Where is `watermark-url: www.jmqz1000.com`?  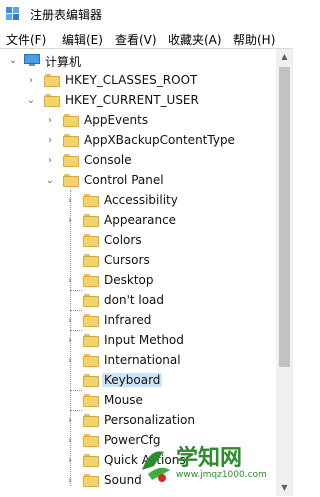
watermark-url: www.jmqz1000.com is located at coordinates (221, 475).